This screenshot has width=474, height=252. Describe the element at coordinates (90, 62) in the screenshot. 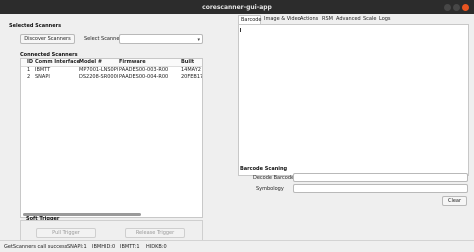

I see `column-header-model: Model #` at that location.